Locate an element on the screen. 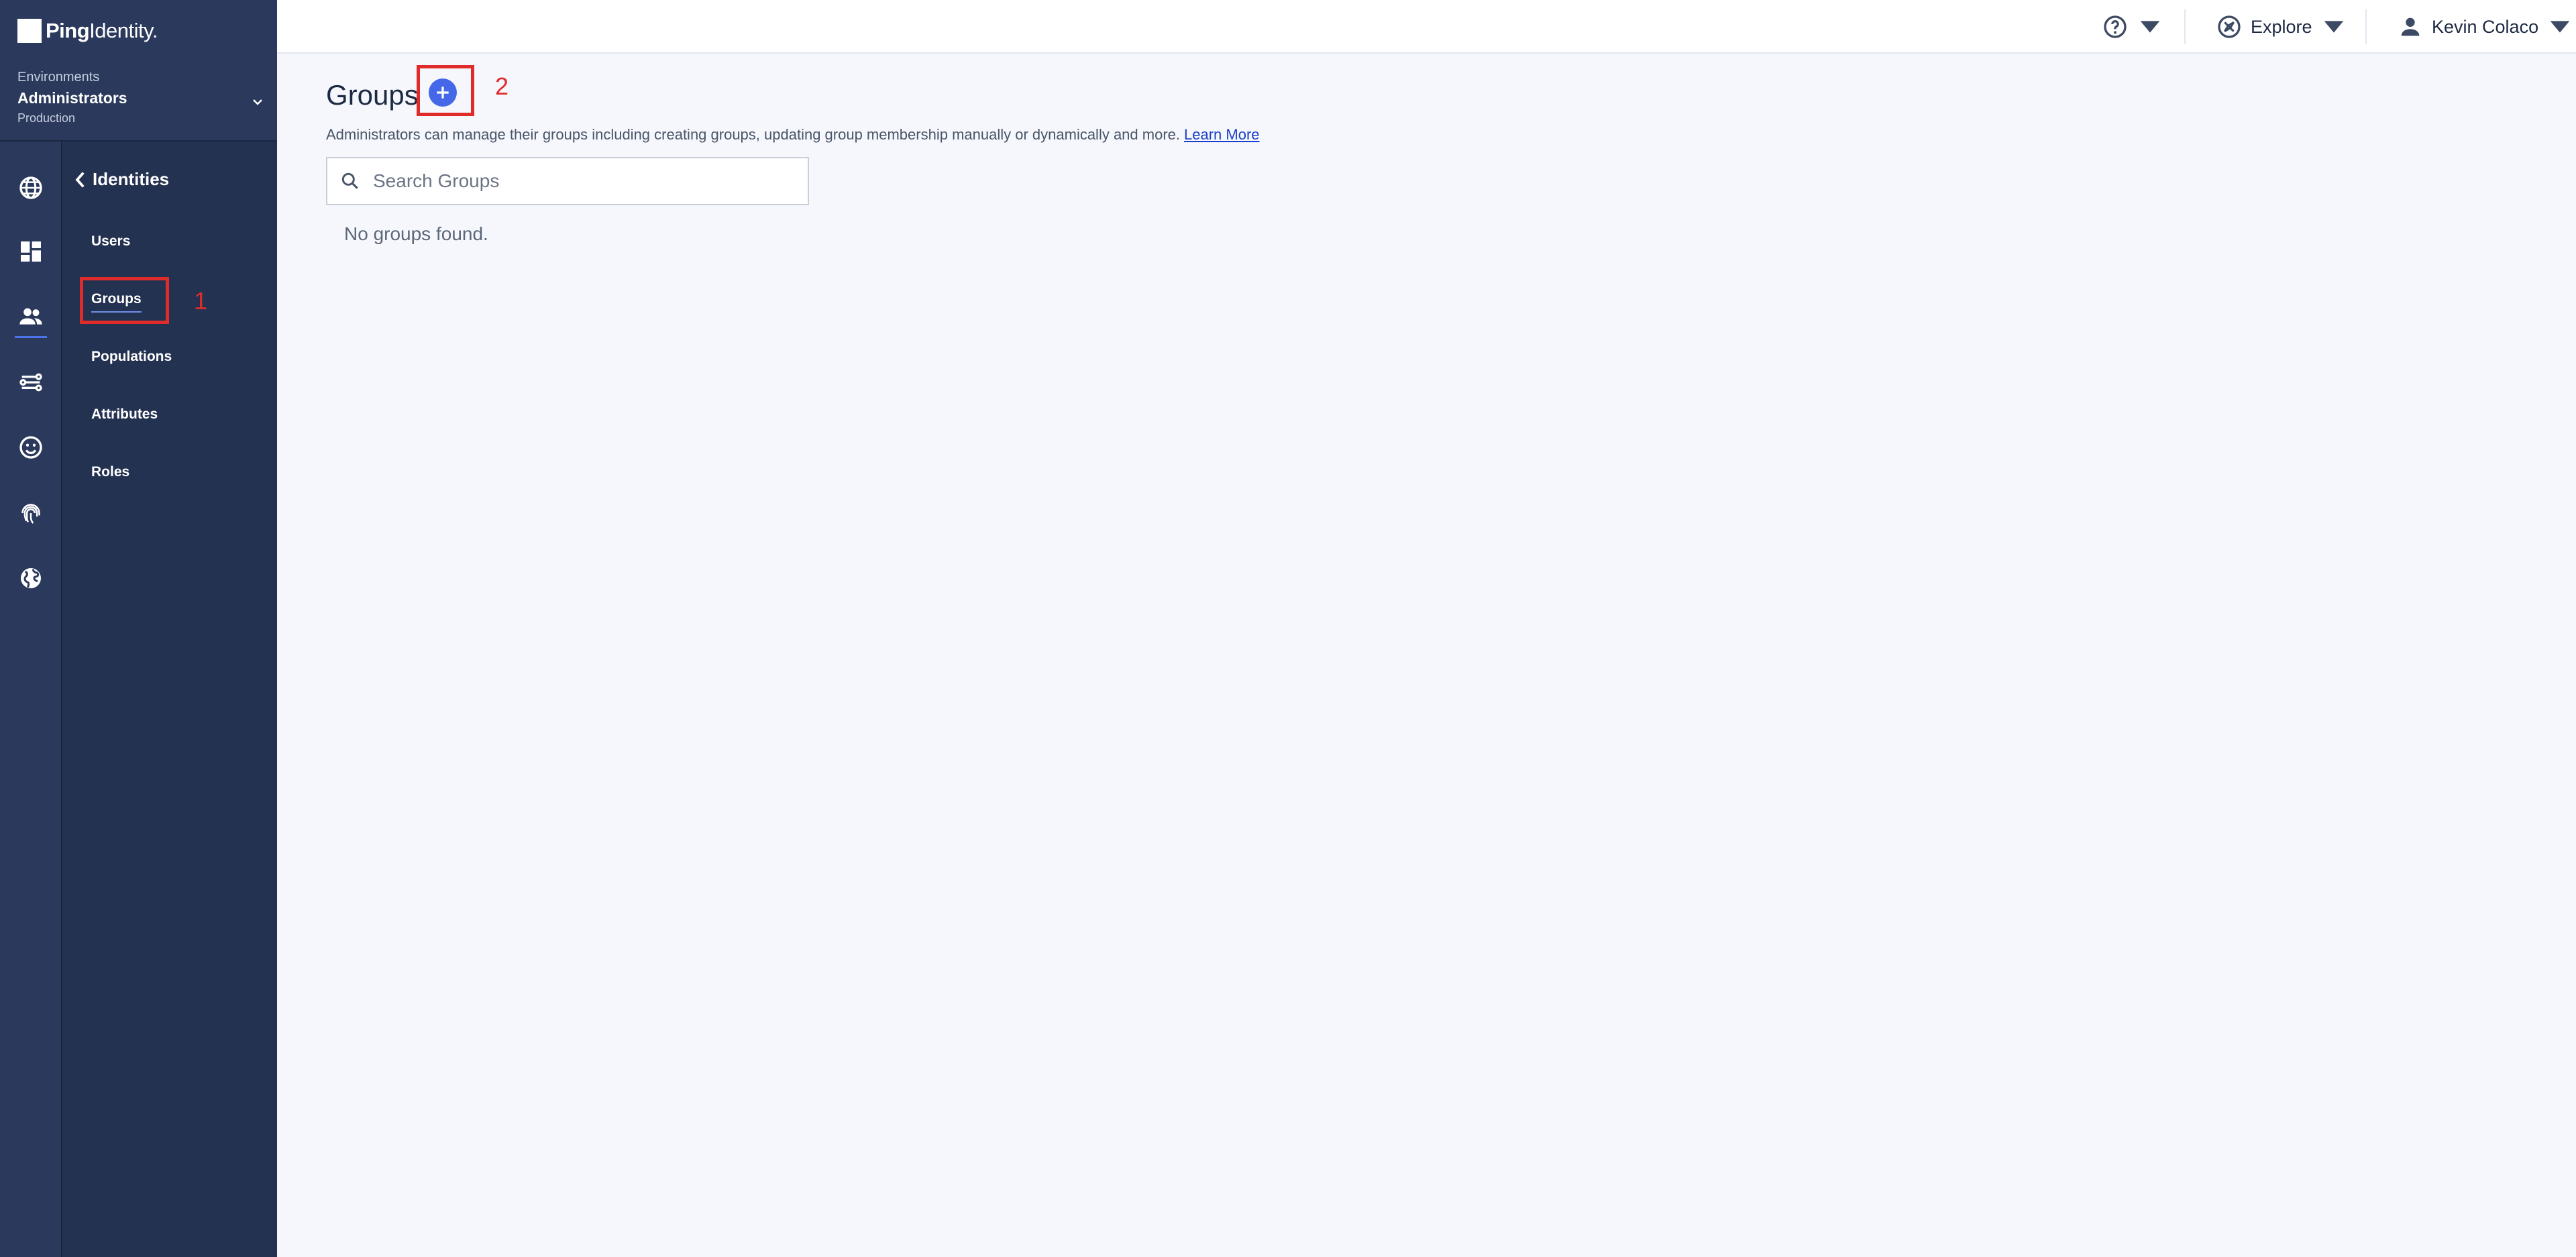  subnav-item-roles: Roles is located at coordinates (110, 472).